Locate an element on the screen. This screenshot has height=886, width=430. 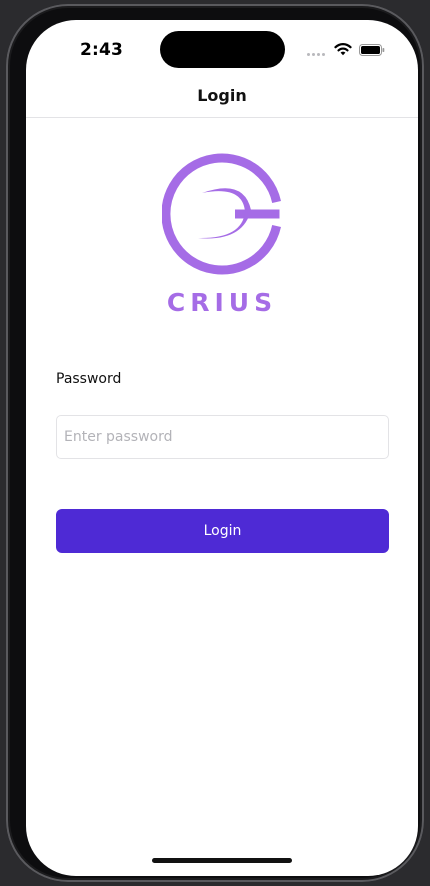
dynamic-island is located at coordinates (222, 49).